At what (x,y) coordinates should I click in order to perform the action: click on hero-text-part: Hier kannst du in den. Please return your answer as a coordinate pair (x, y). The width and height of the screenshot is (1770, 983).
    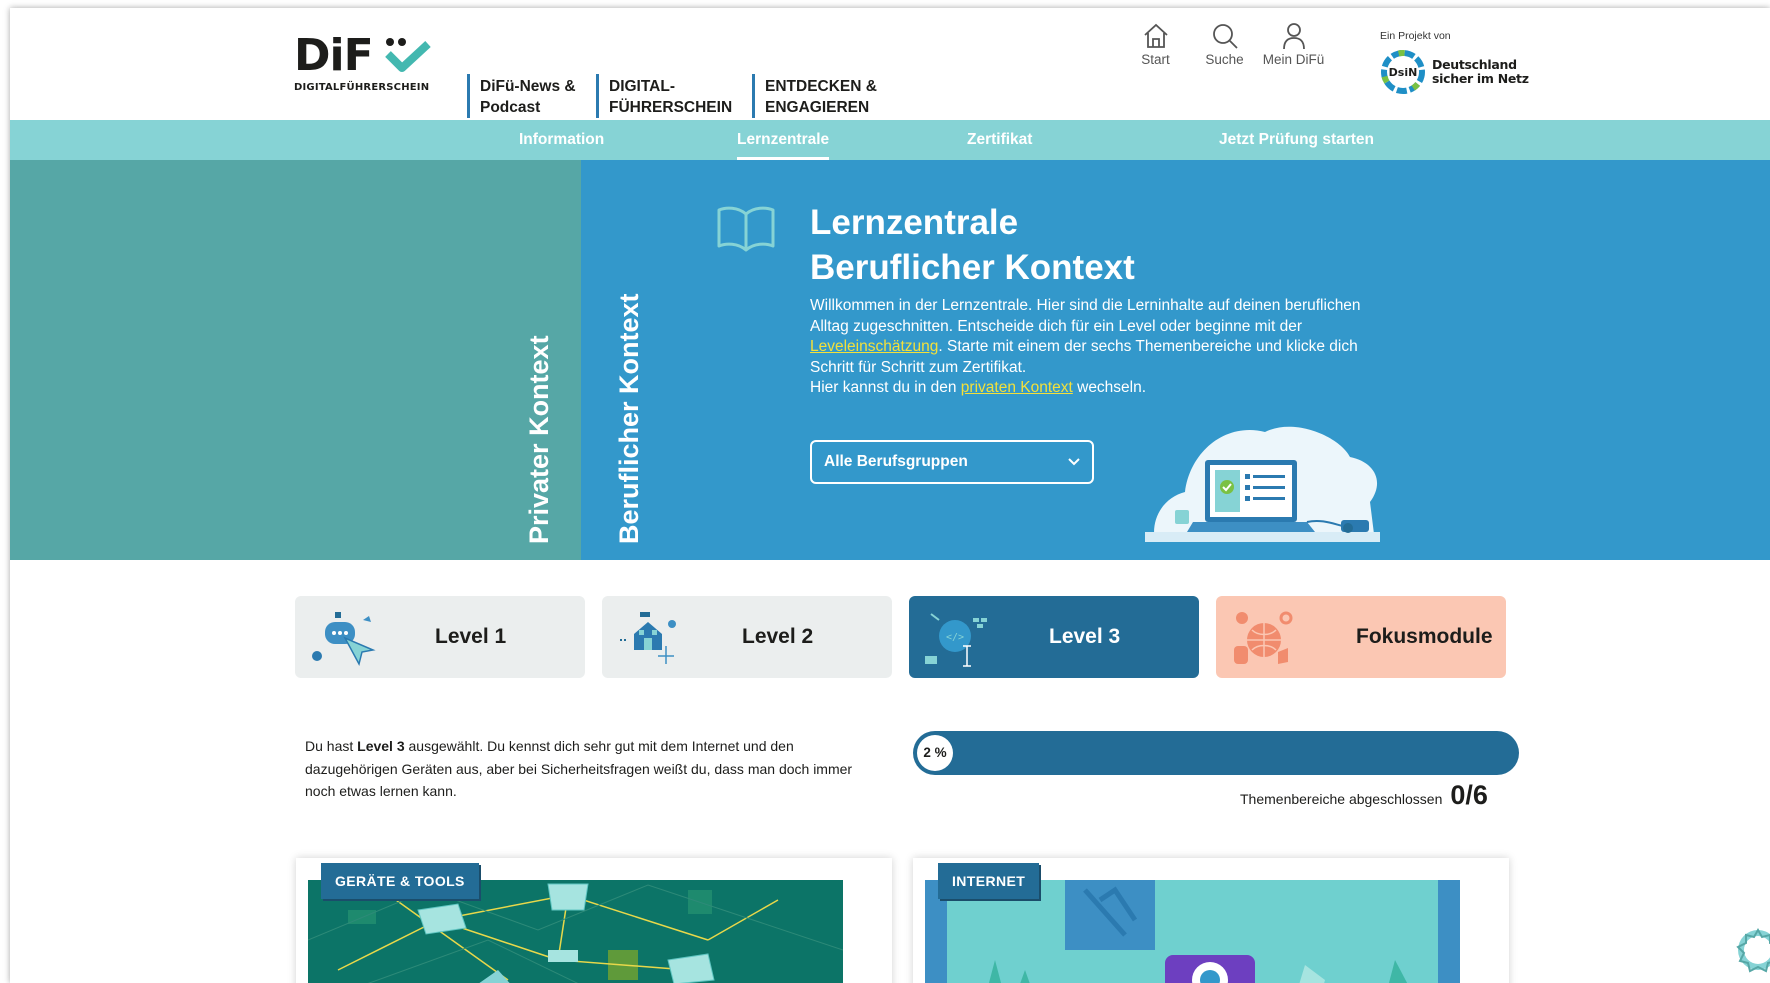
    Looking at the image, I should click on (885, 387).